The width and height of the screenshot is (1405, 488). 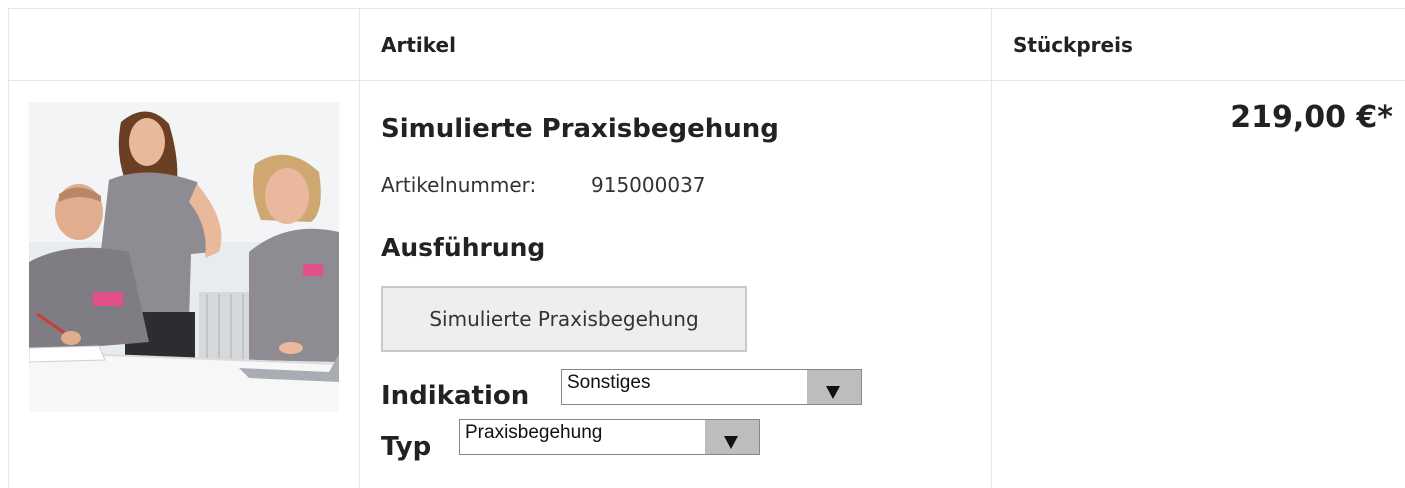 I want to click on ausfuehrung-option-button: Simulierte Praxisbegehung, so click(x=564, y=319).